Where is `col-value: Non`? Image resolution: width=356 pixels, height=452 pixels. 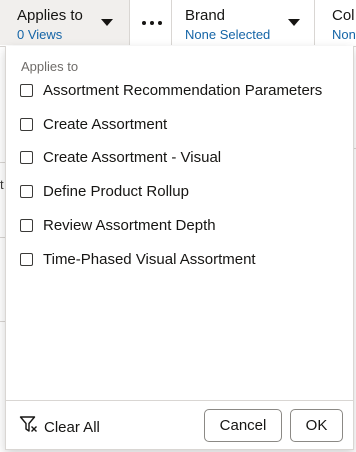 col-value: Non is located at coordinates (344, 34).